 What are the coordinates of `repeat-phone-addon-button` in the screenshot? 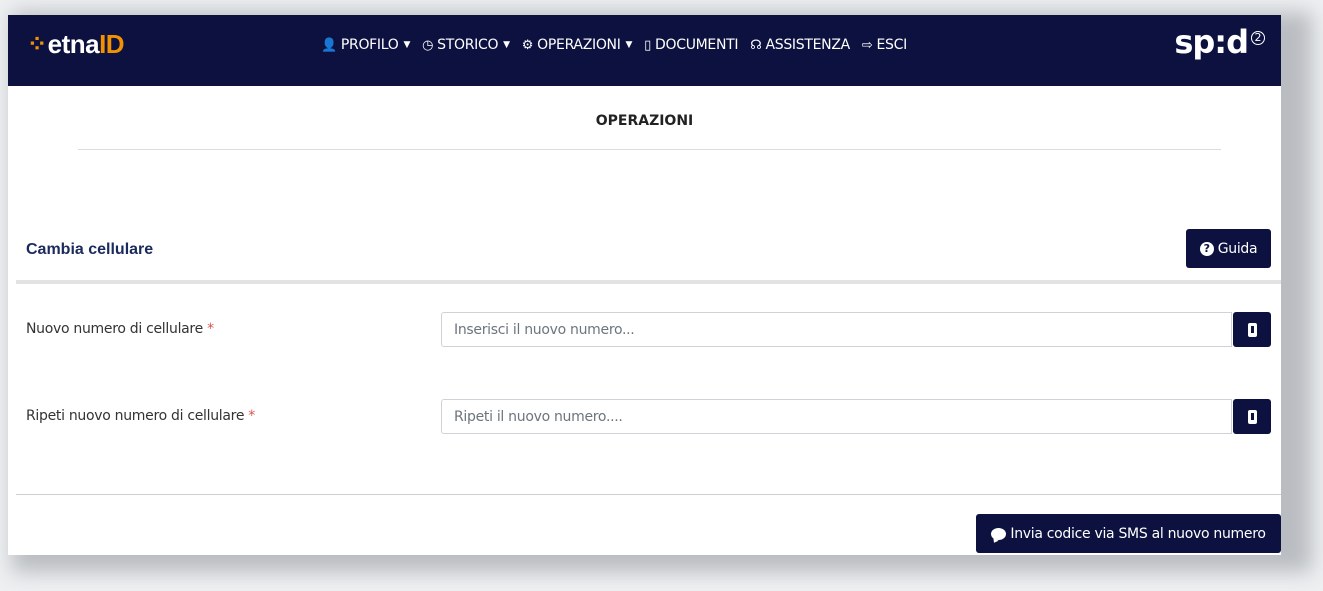 It's located at (1252, 416).